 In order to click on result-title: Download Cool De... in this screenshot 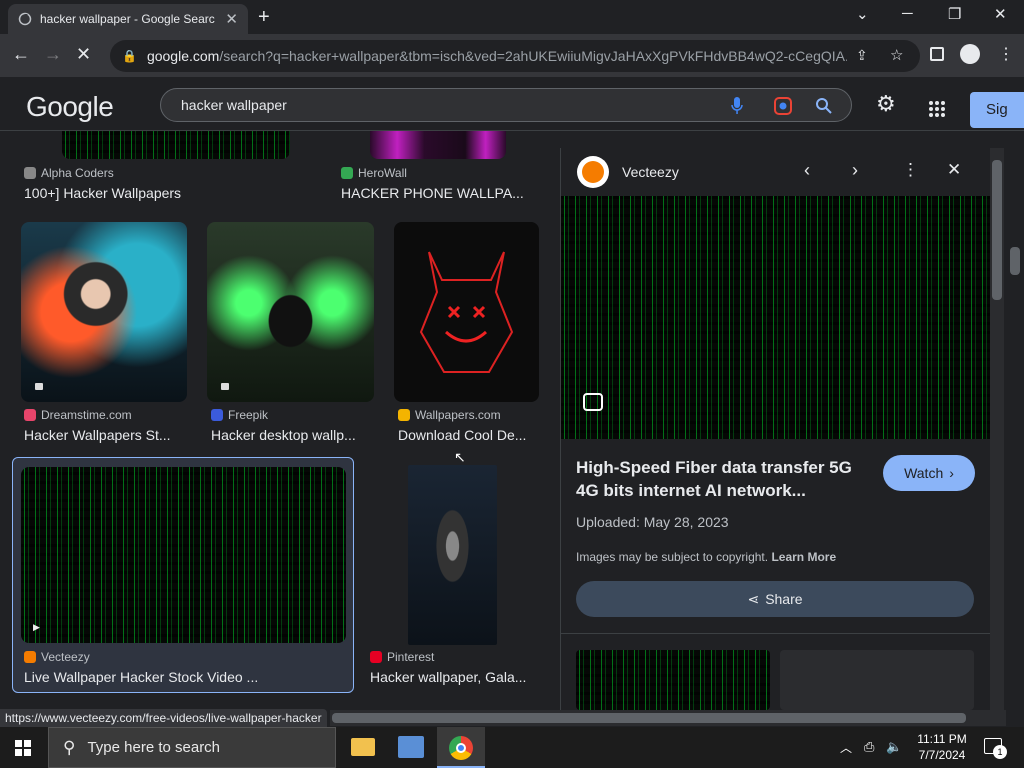, I will do `click(462, 435)`.